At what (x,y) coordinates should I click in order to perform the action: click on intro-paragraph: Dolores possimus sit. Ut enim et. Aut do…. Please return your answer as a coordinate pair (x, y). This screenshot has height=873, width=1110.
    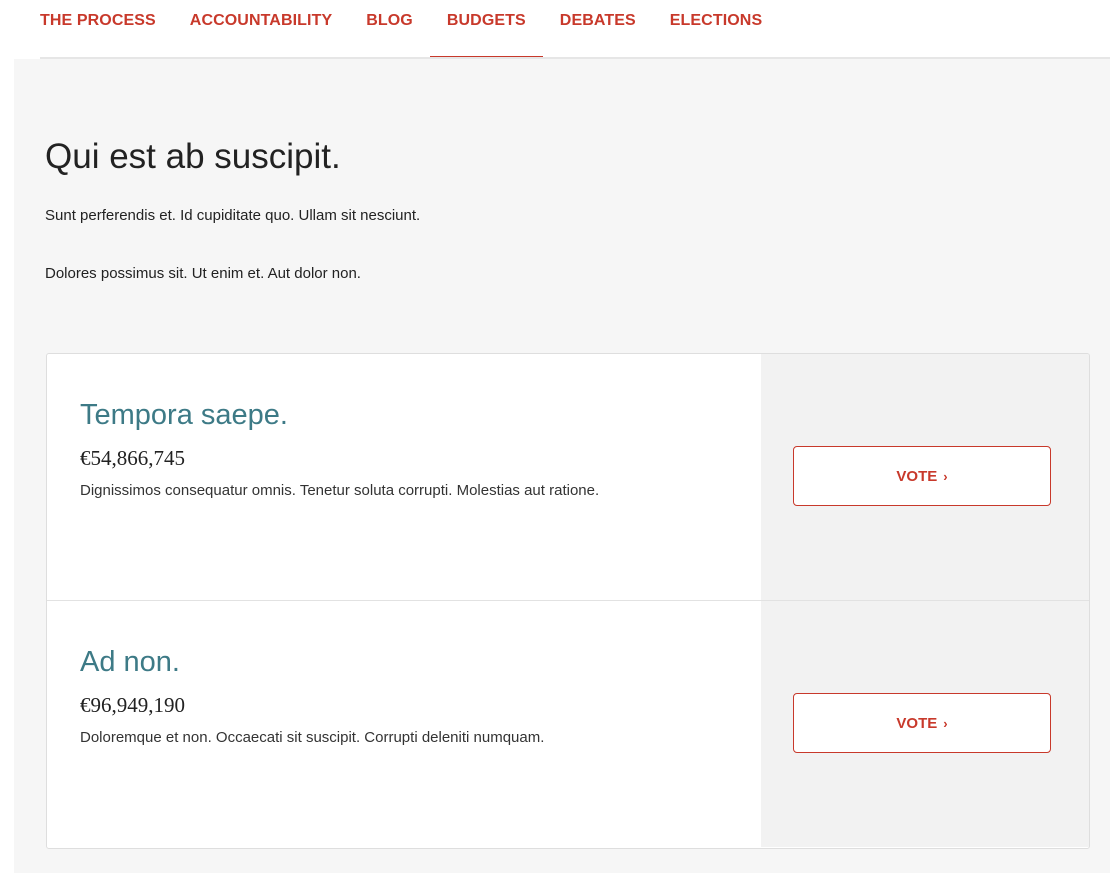
    Looking at the image, I should click on (203, 273).